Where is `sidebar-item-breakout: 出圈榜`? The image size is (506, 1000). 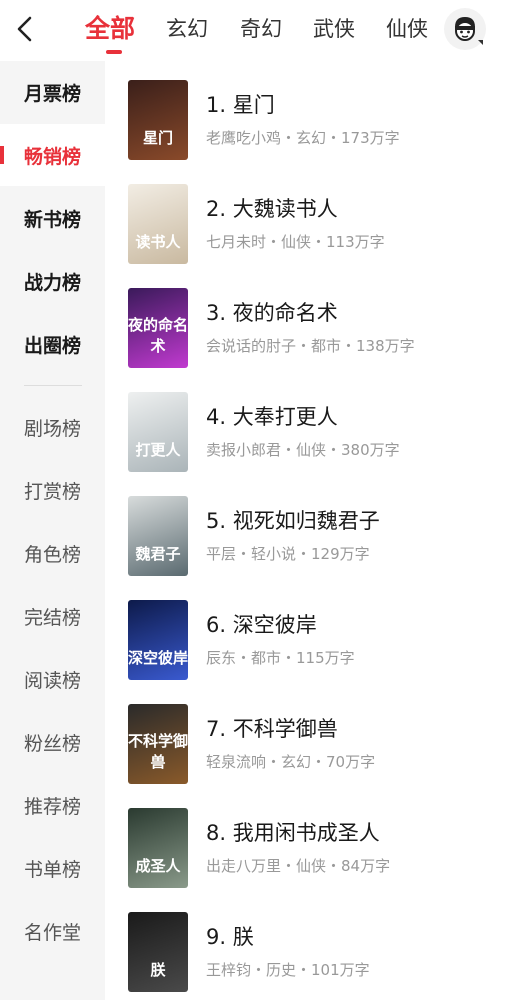 sidebar-item-breakout: 出圈榜 is located at coordinates (52, 344).